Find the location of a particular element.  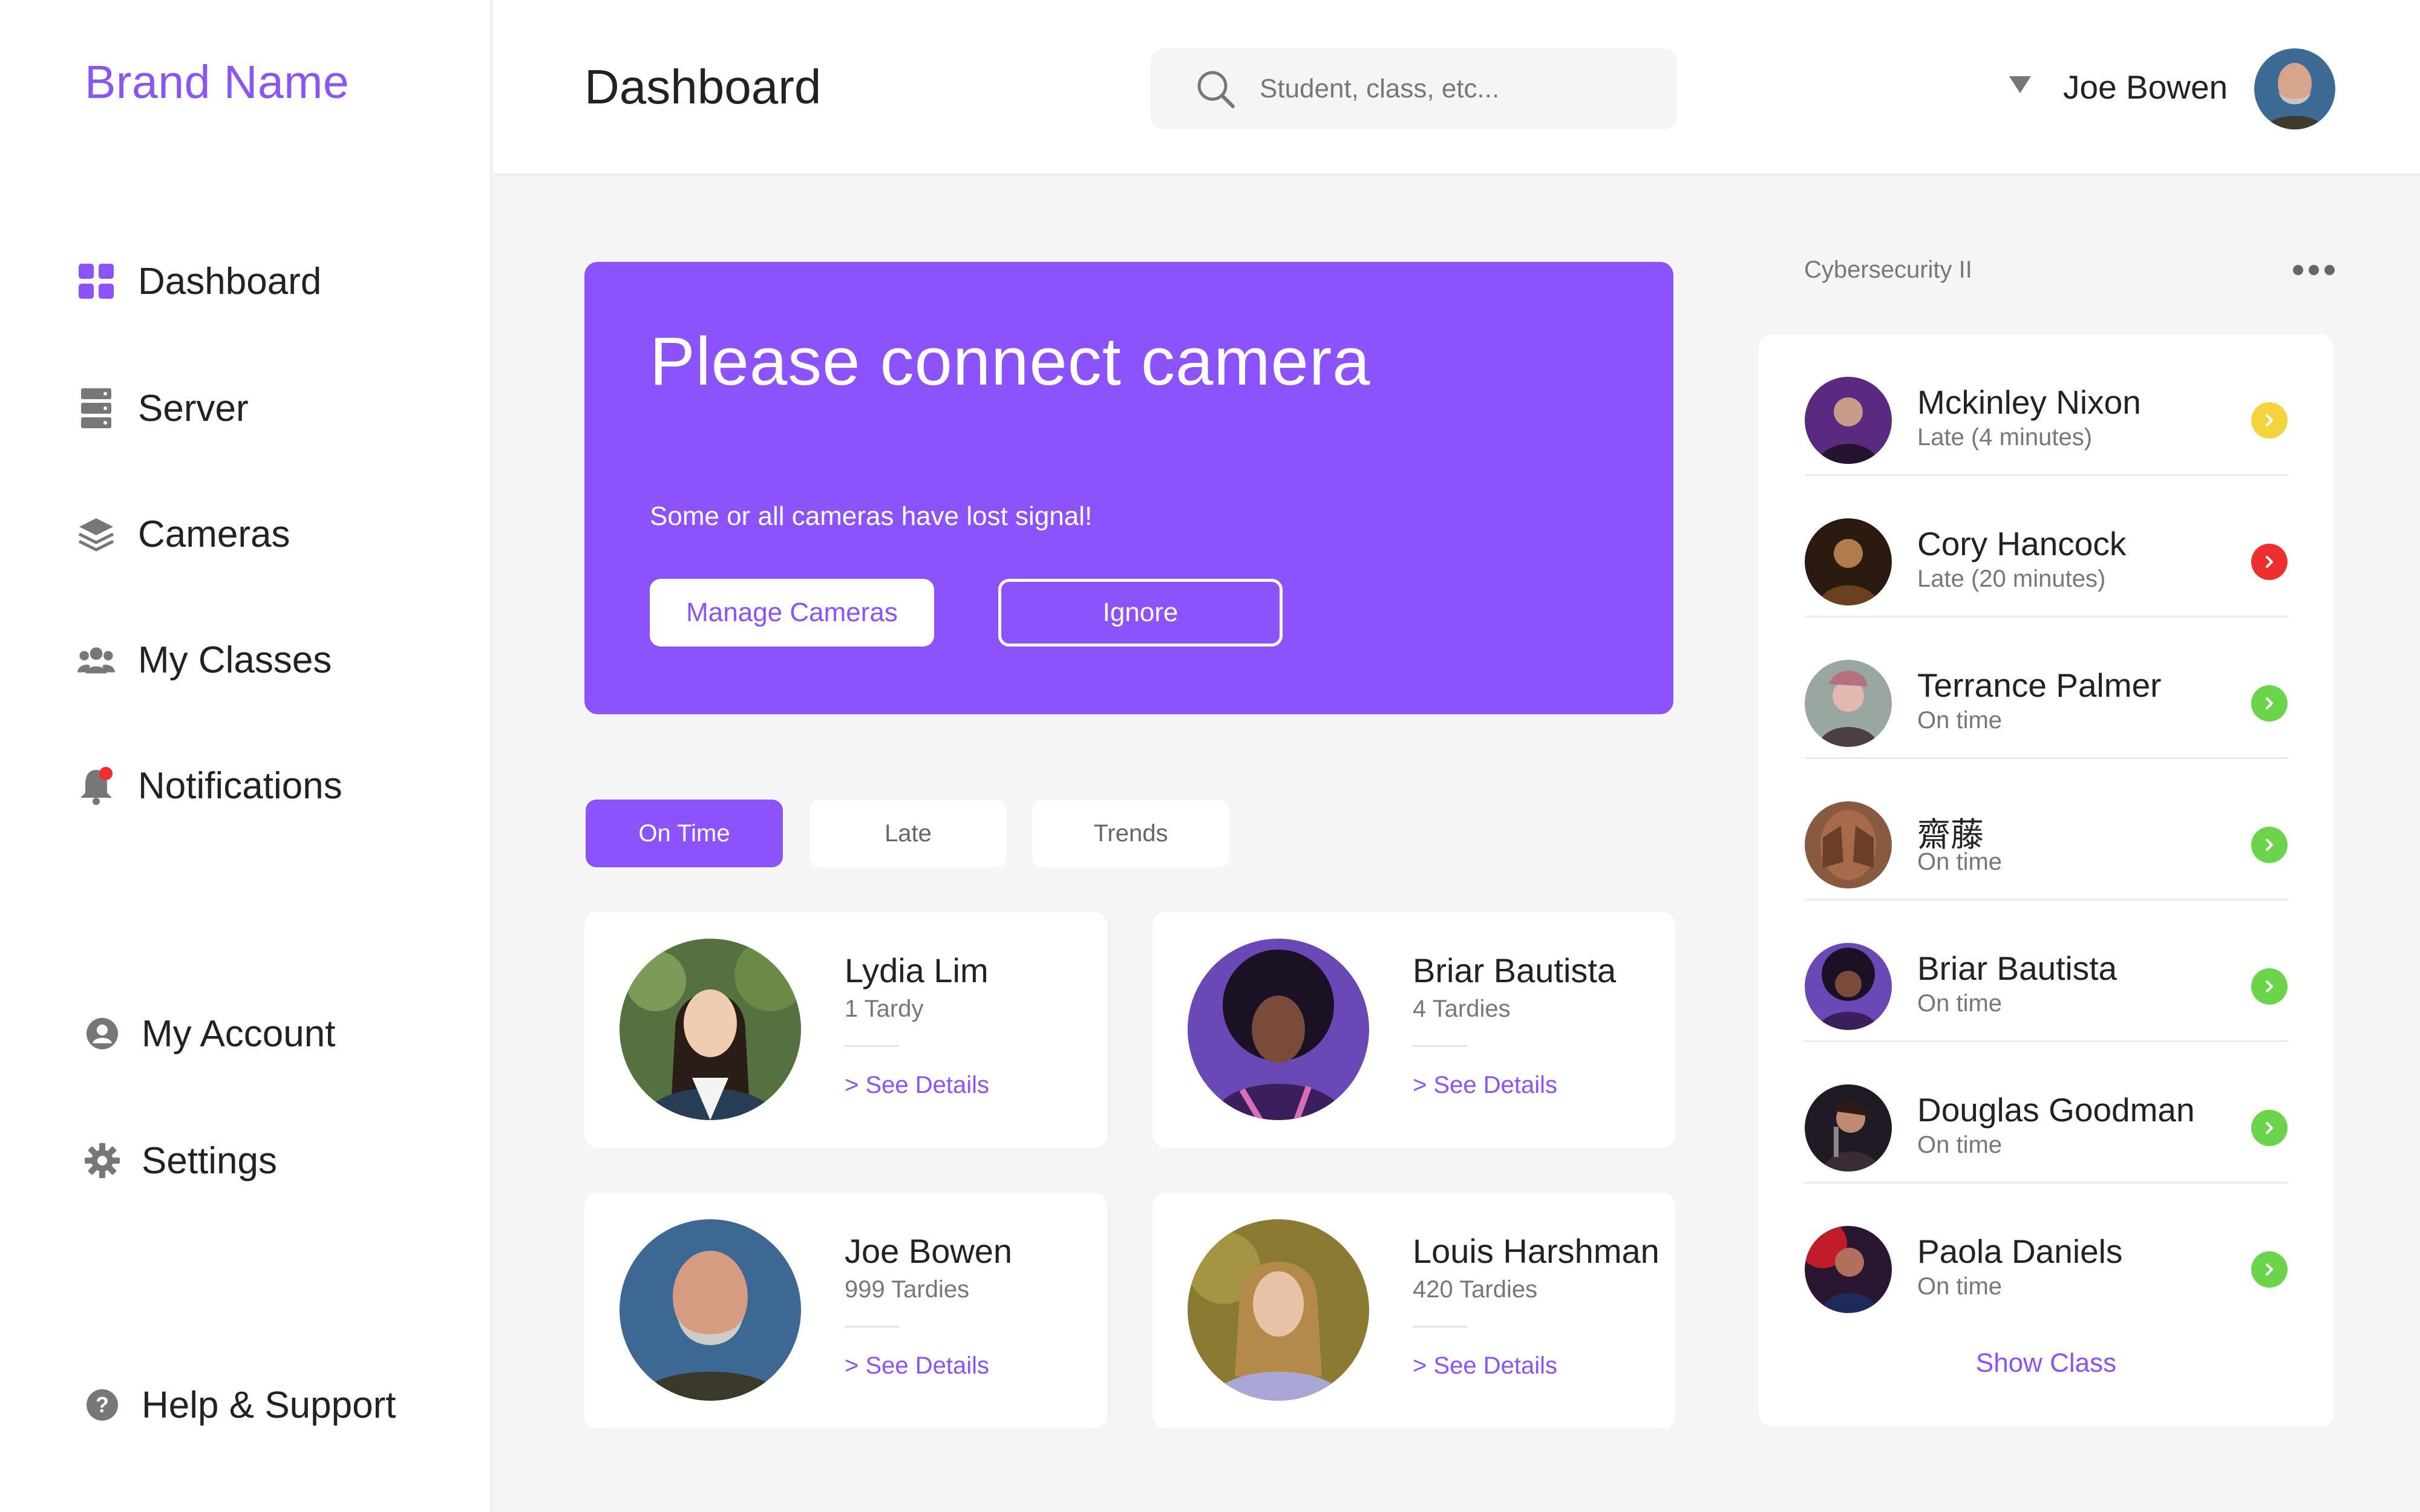

attendance-status: Late (20 minutes) is located at coordinates (2011, 578).